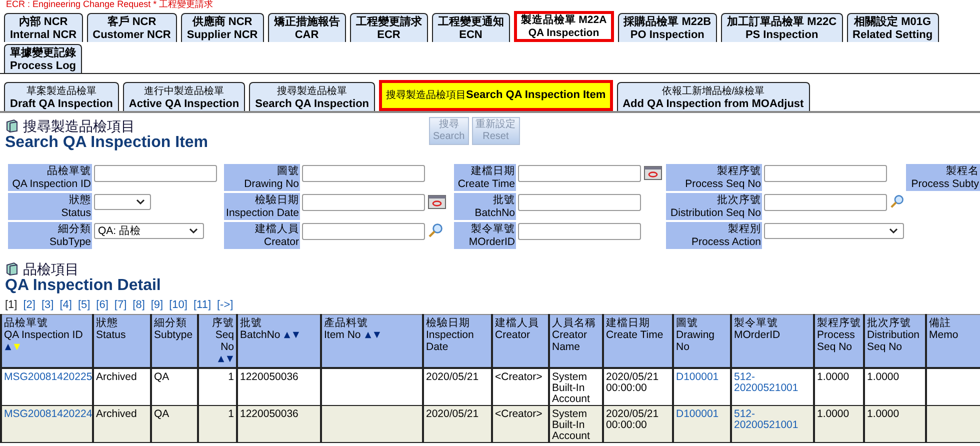 Image resolution: width=980 pixels, height=446 pixels. What do you see at coordinates (471, 27) in the screenshot?
I see `nav-tab: 工程變更通知 ECN` at bounding box center [471, 27].